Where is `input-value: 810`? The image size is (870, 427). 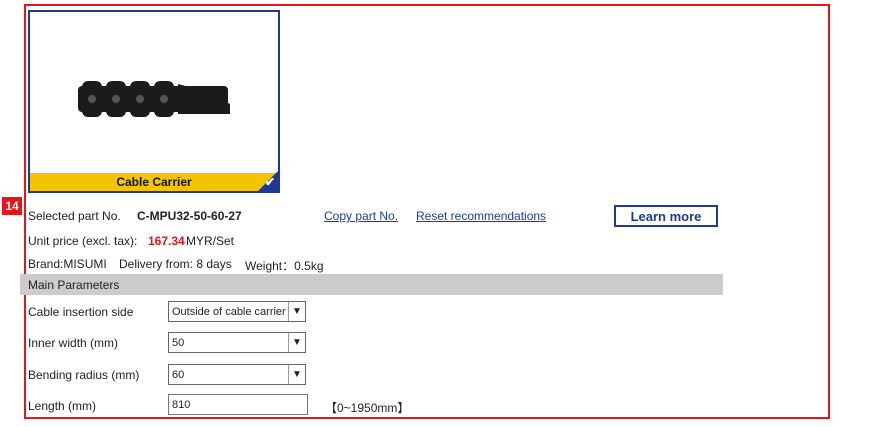
input-value: 810 is located at coordinates (181, 405).